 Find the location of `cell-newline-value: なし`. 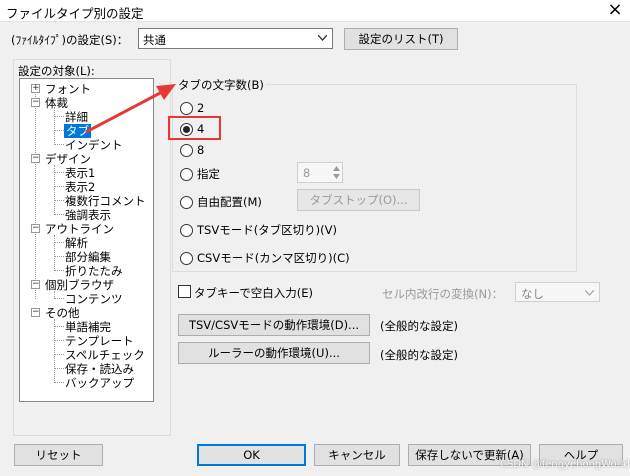

cell-newline-value: なし is located at coordinates (532, 294).